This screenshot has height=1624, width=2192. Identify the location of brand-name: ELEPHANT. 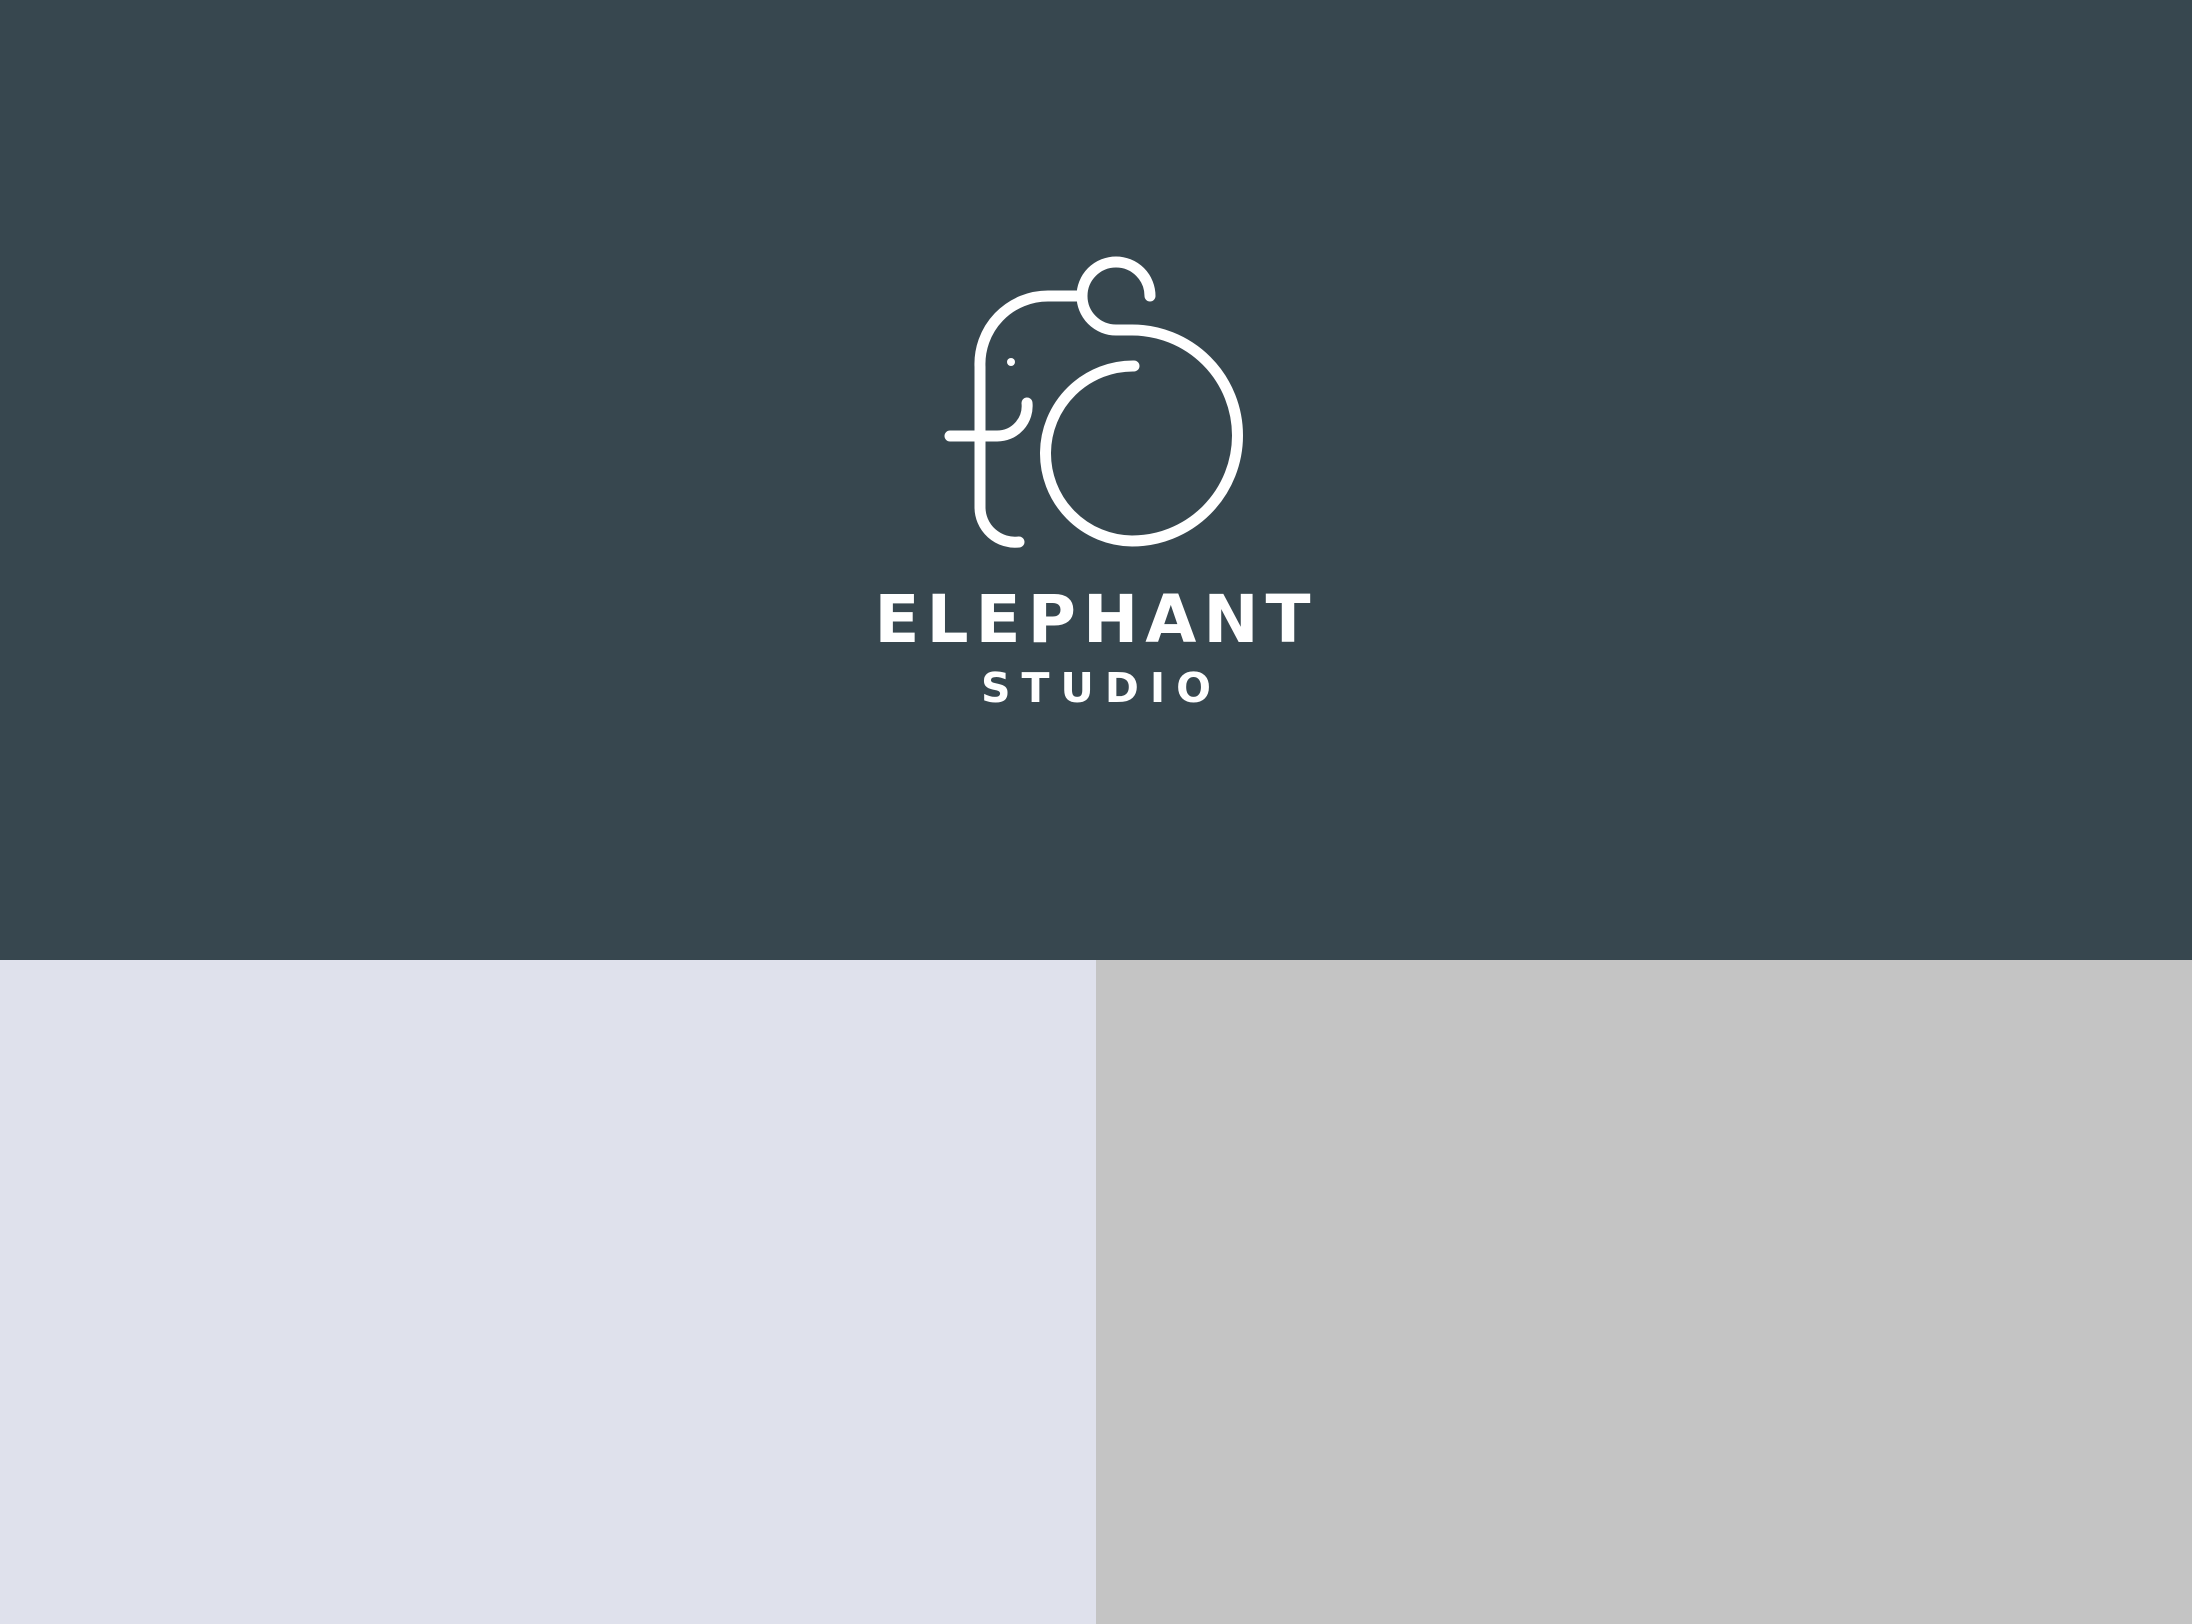
(1096, 619).